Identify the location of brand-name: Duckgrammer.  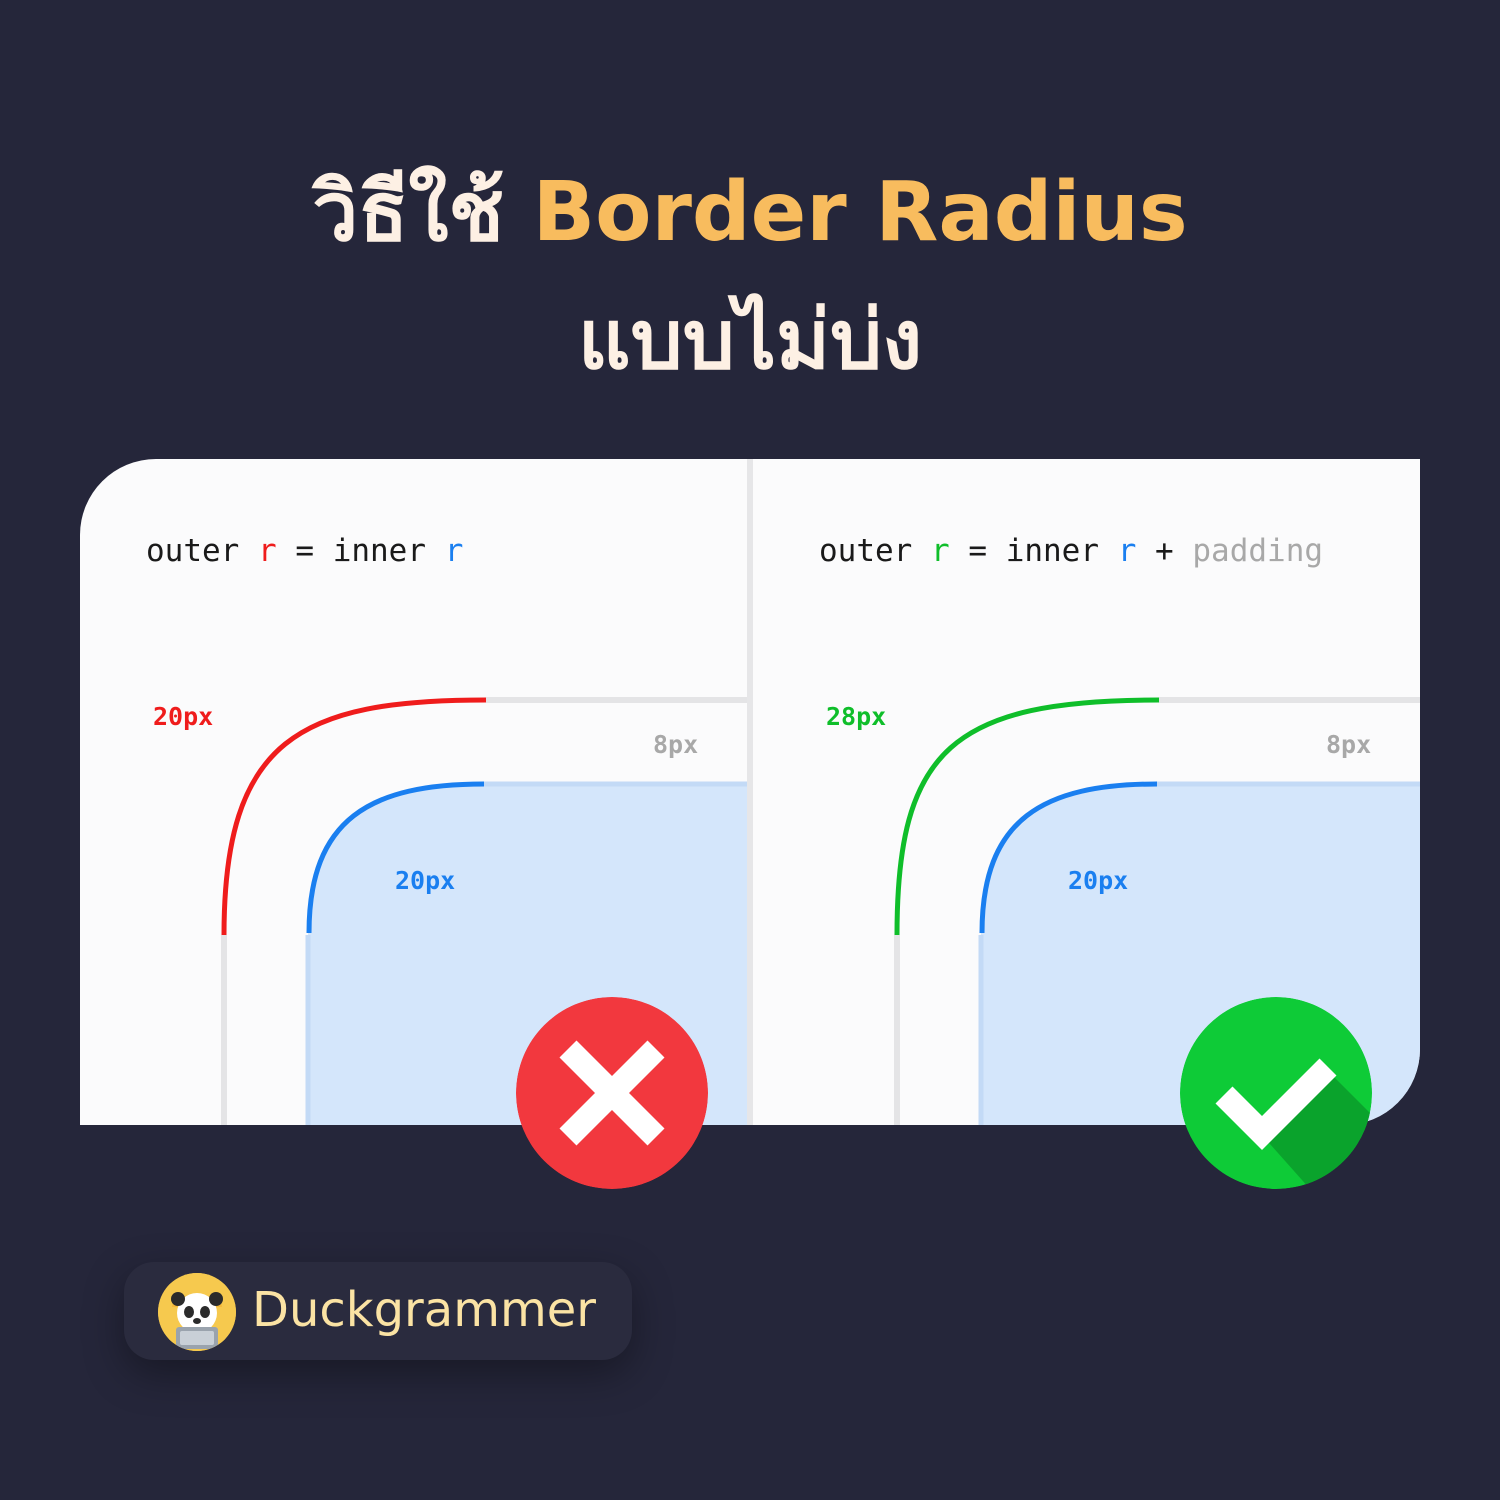
(424, 1310).